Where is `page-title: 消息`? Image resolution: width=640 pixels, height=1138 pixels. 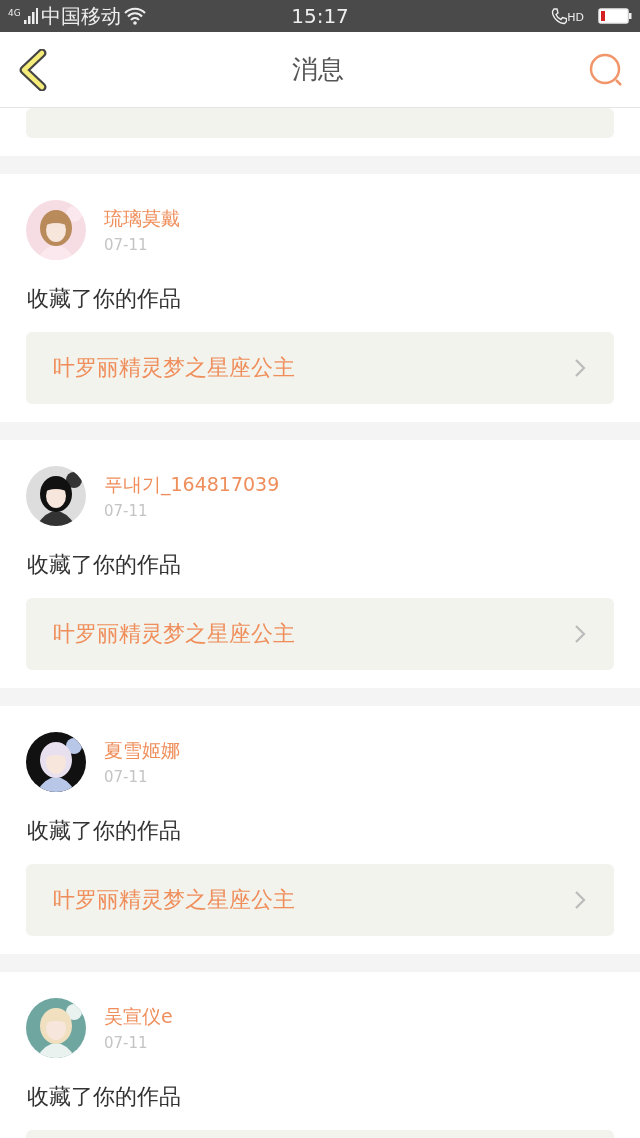
page-title: 消息 is located at coordinates (318, 69).